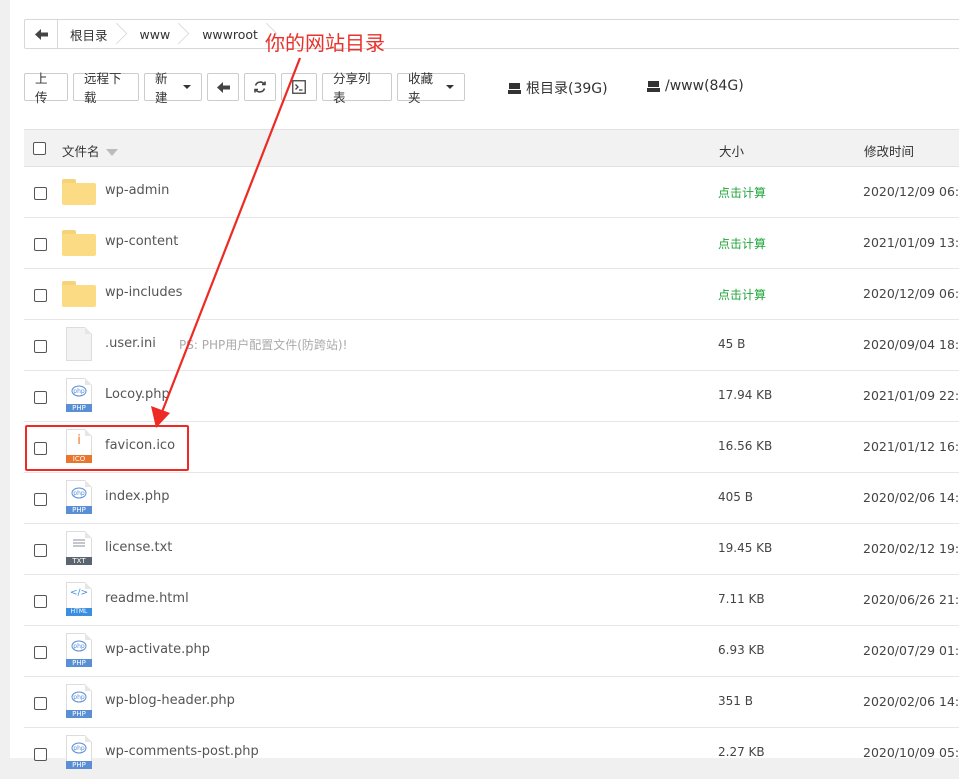  I want to click on file-name: .user.ini, so click(130, 343).